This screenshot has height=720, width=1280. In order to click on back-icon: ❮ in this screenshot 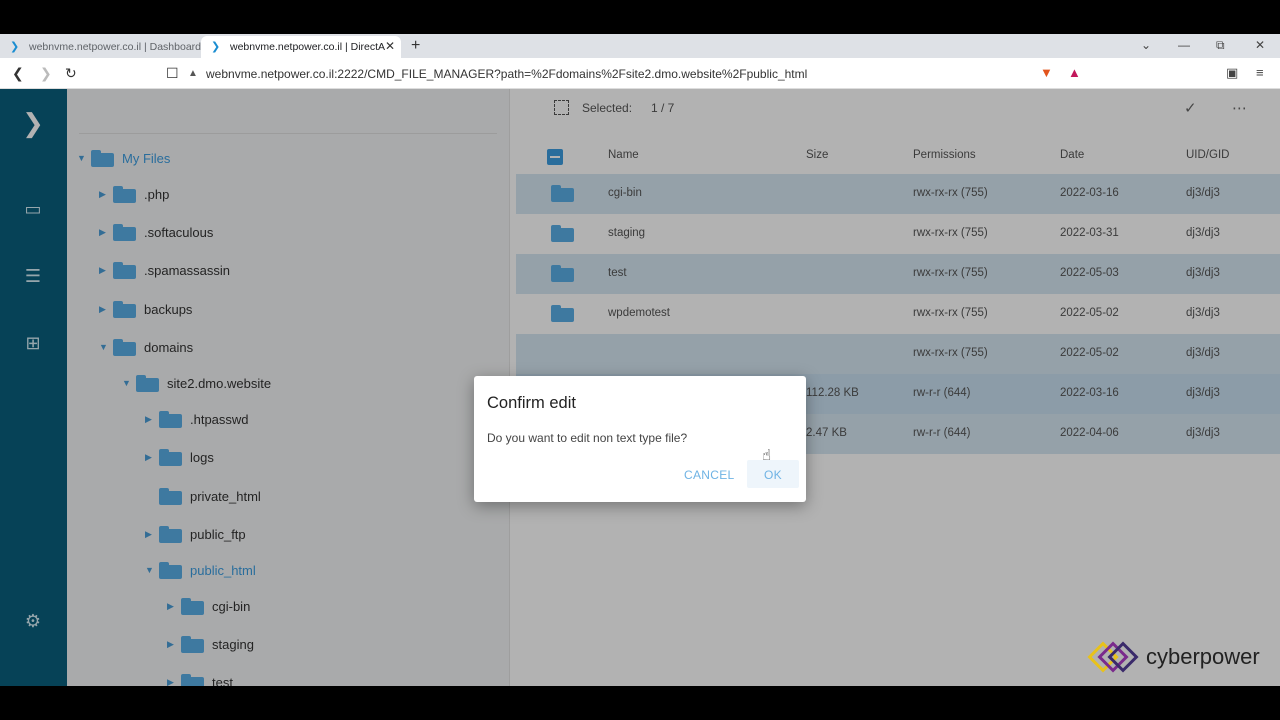, I will do `click(18, 73)`.